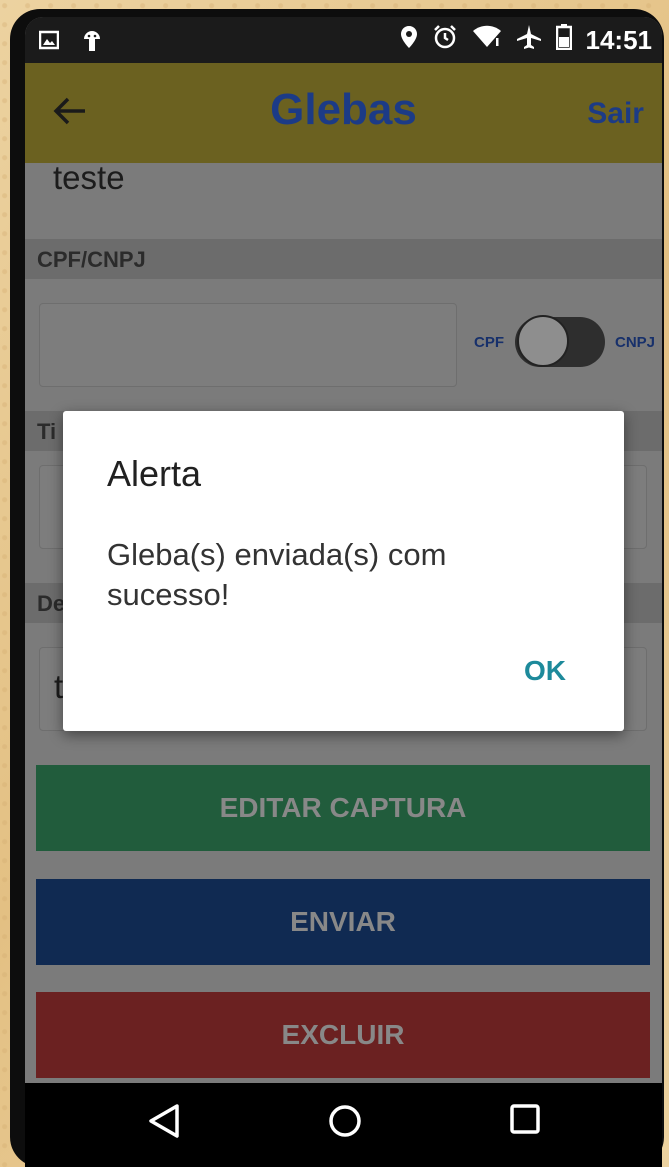 This screenshot has height=1167, width=669. What do you see at coordinates (487, 40) in the screenshot?
I see `wifi-icon` at bounding box center [487, 40].